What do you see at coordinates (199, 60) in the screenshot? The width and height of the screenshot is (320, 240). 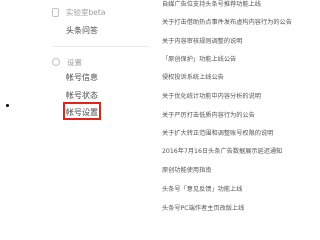 I see `list-item: 「原创保护」功能上线公告` at bounding box center [199, 60].